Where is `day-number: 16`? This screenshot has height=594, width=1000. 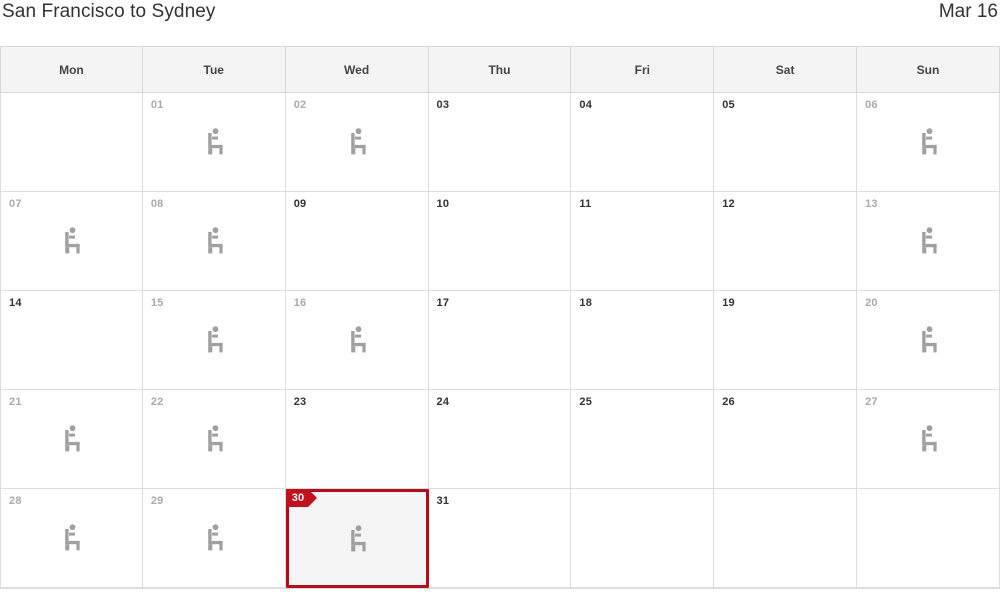 day-number: 16 is located at coordinates (300, 303).